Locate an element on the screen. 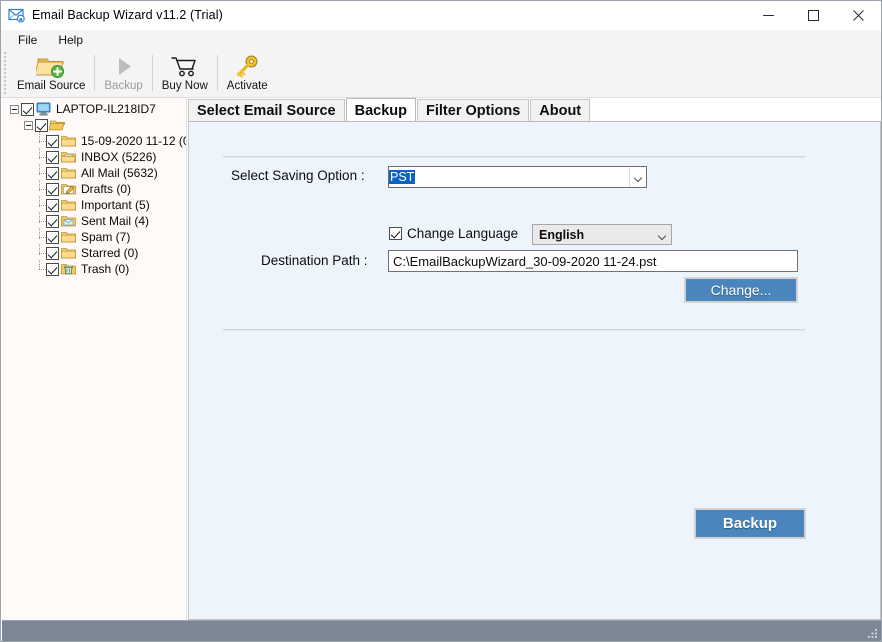 The height and width of the screenshot is (642, 882). toolbar-button-backup: Backup is located at coordinates (123, 73).